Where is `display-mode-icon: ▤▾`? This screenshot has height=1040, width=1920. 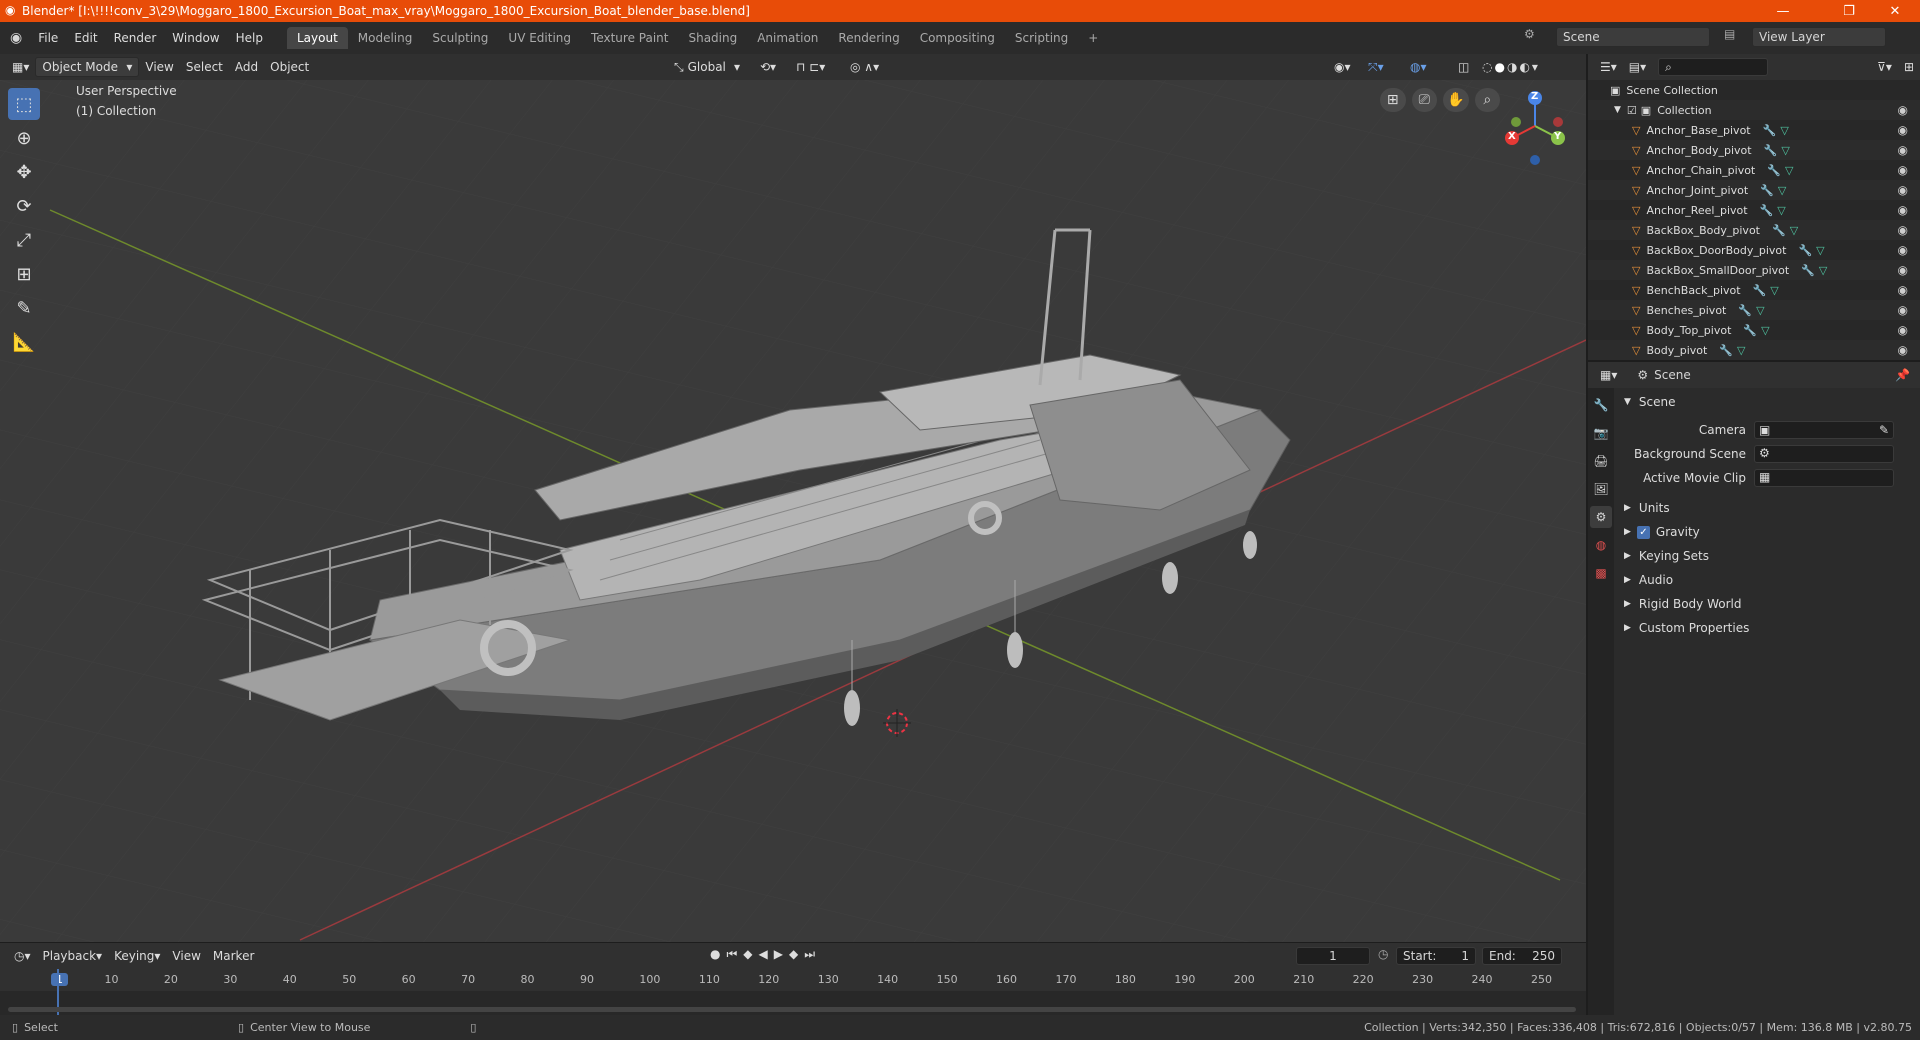 display-mode-icon: ▤▾ is located at coordinates (1637, 67).